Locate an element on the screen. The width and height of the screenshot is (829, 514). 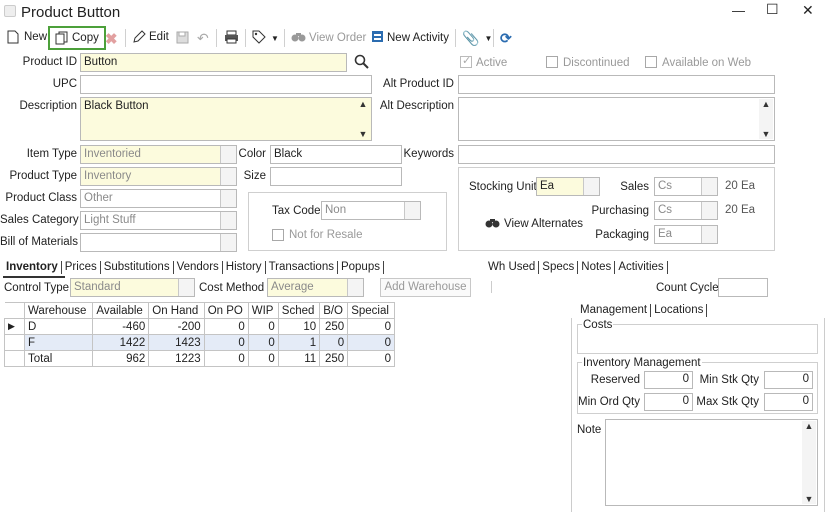
search-icon is located at coordinates (361, 63).